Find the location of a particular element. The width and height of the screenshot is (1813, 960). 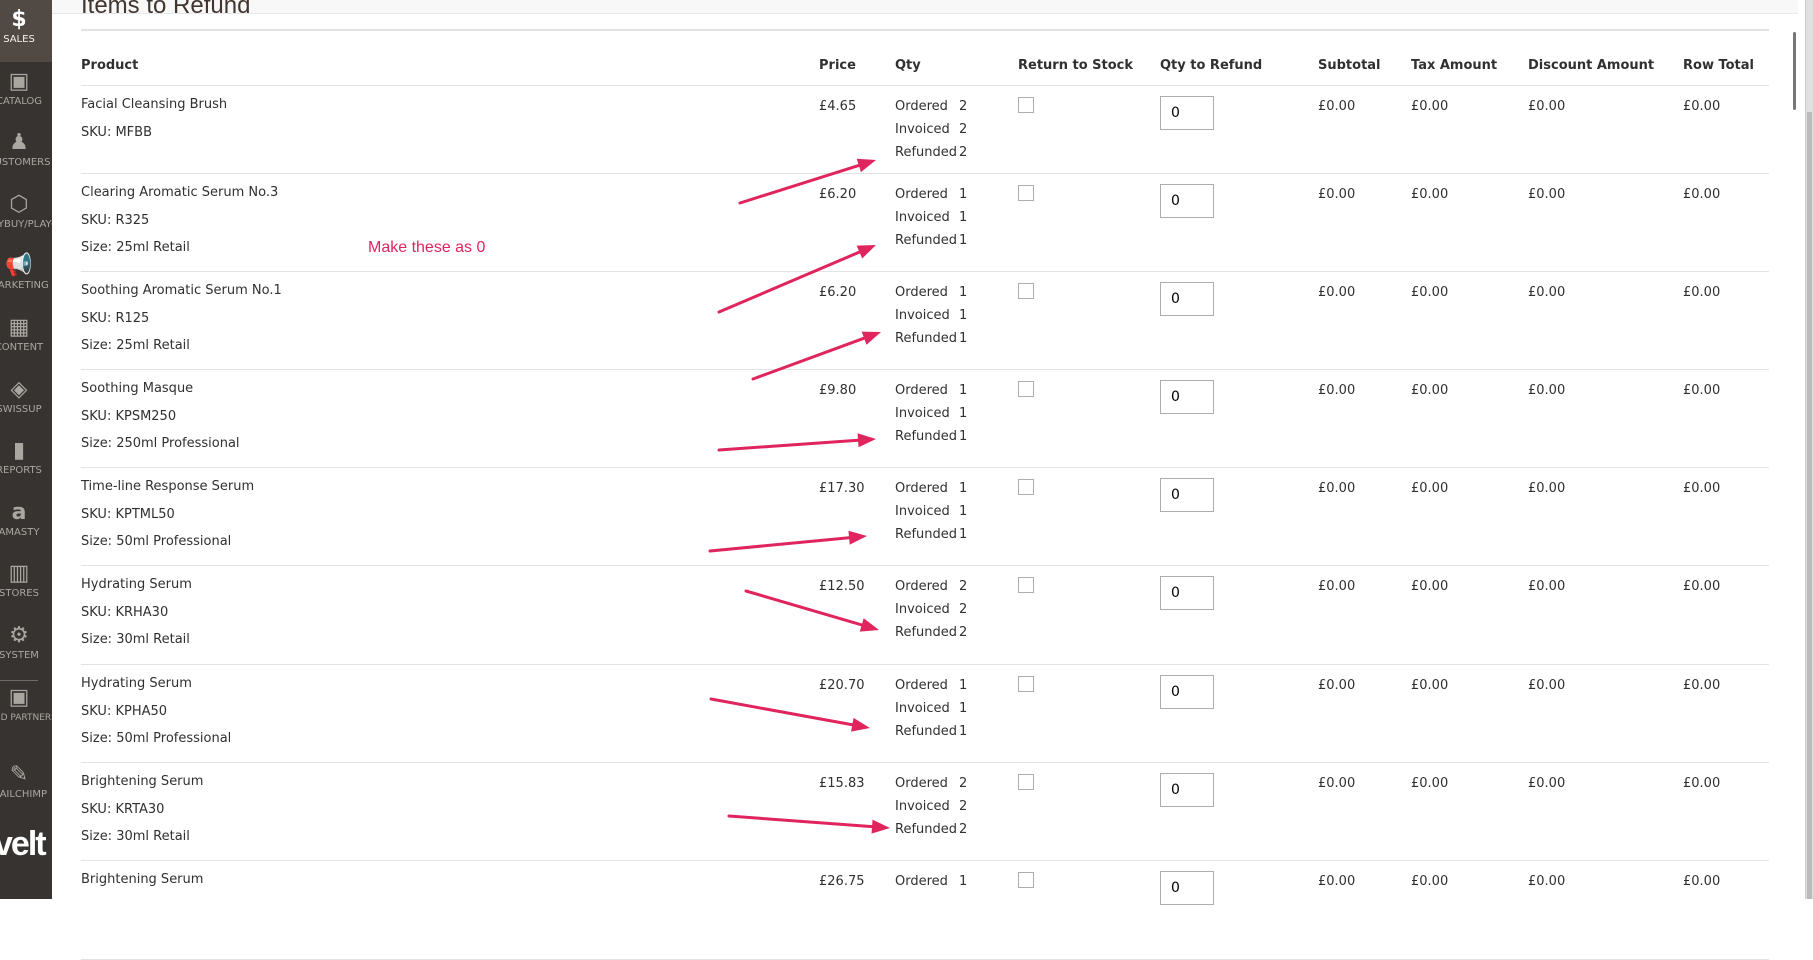

annotation-text: Make these as 0 is located at coordinates (427, 247).